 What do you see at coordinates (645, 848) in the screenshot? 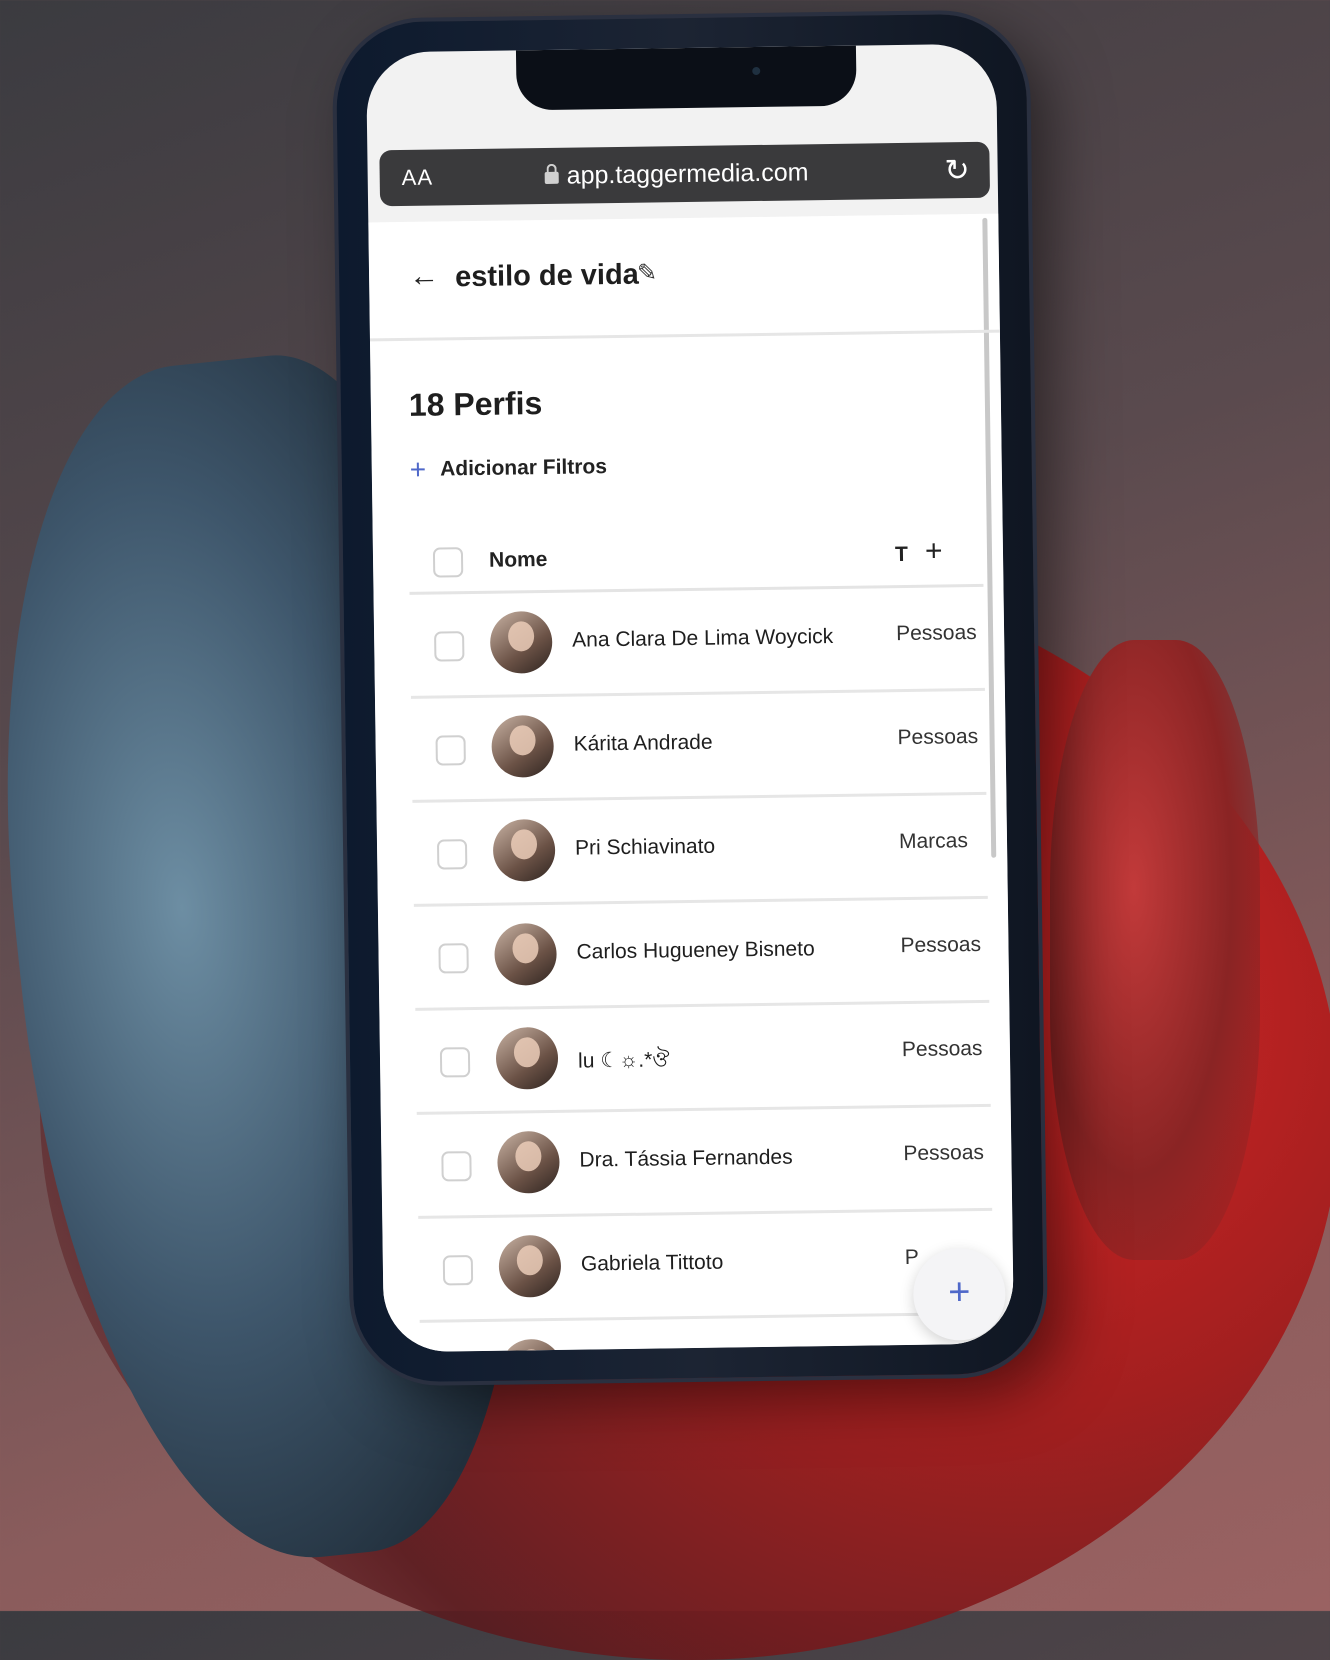
I see `profile-name: Pri Schiavinato` at bounding box center [645, 848].